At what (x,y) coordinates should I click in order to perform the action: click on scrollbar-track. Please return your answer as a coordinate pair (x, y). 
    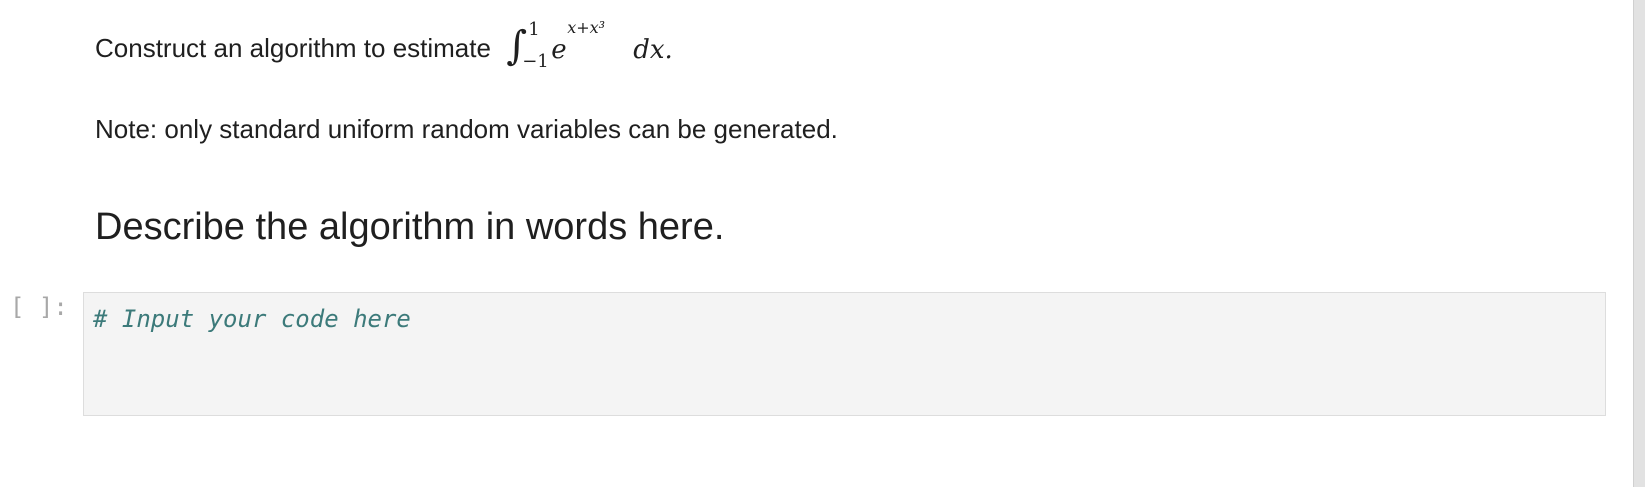
    Looking at the image, I should click on (1639, 243).